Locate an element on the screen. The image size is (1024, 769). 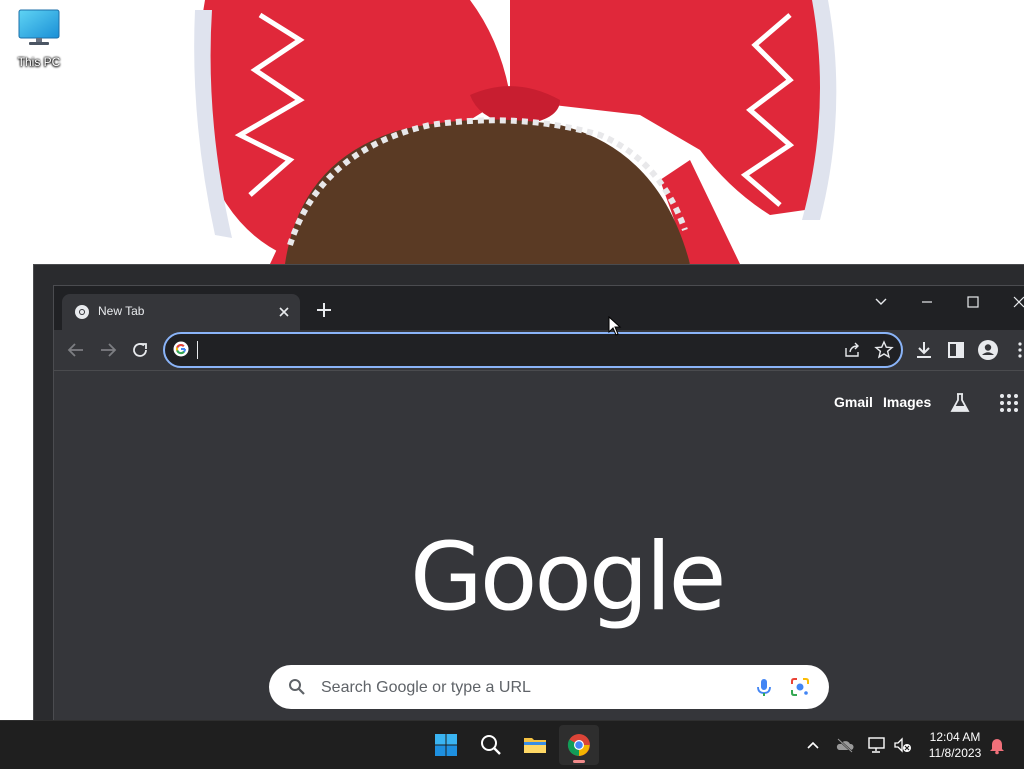
active-app-indicator is located at coordinates (579, 761).